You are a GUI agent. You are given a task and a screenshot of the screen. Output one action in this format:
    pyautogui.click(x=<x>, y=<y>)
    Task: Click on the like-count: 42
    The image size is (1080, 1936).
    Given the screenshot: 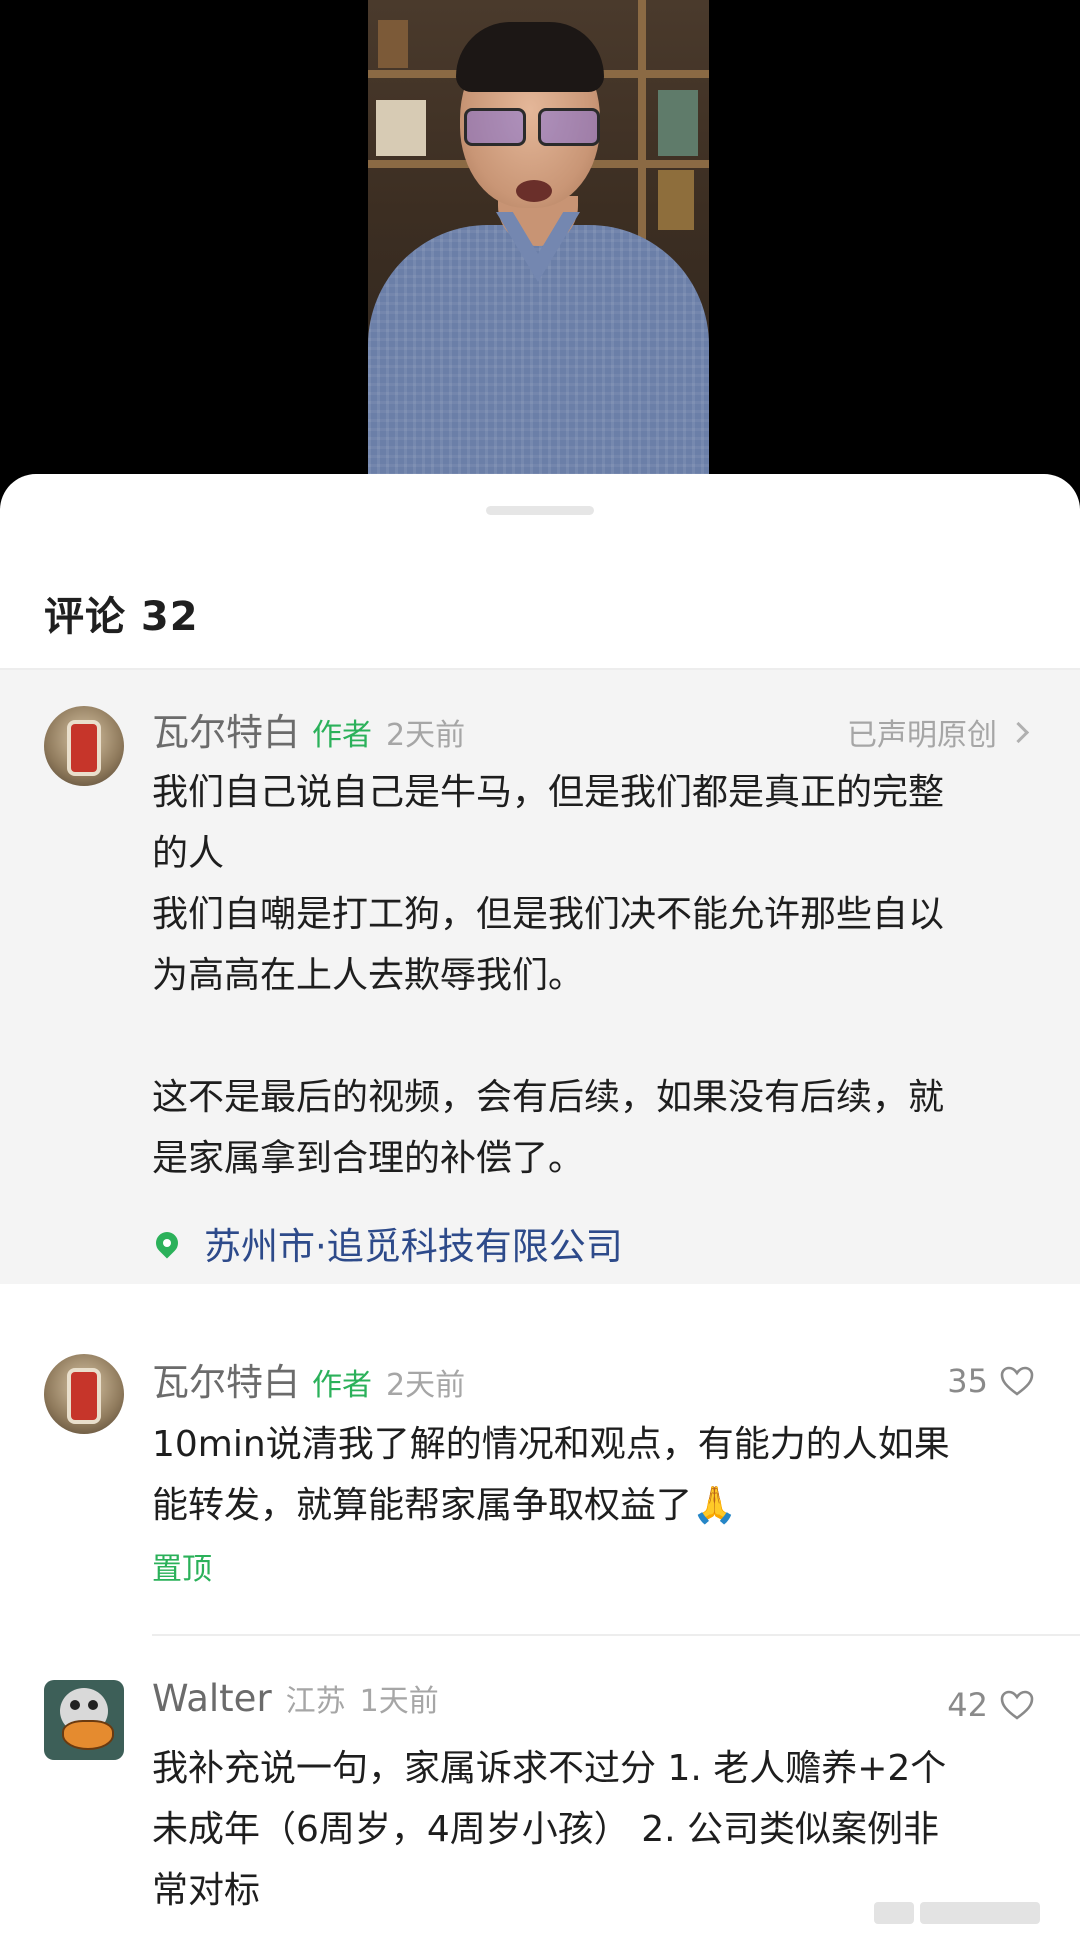 What is the action you would take?
    pyautogui.click(x=967, y=1705)
    